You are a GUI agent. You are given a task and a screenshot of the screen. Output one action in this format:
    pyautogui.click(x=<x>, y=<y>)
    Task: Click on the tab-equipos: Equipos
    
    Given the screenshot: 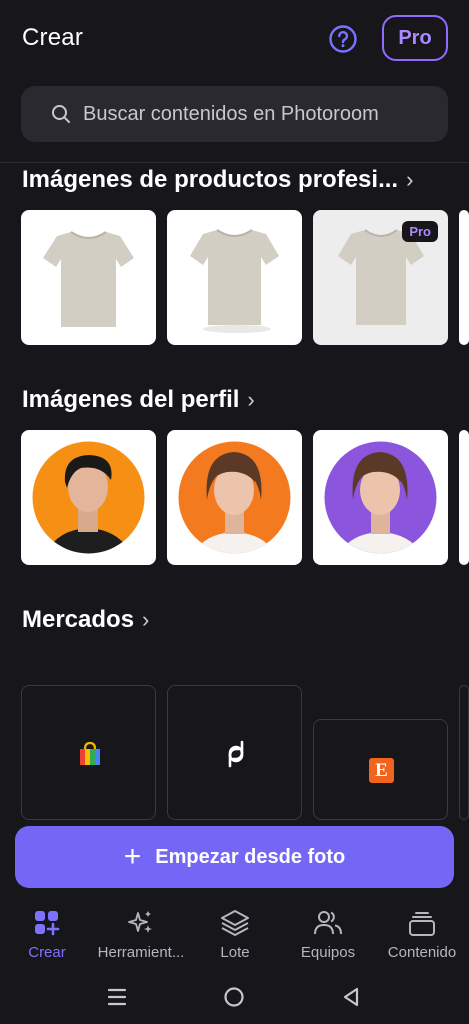 What is the action you would take?
    pyautogui.click(x=328, y=934)
    